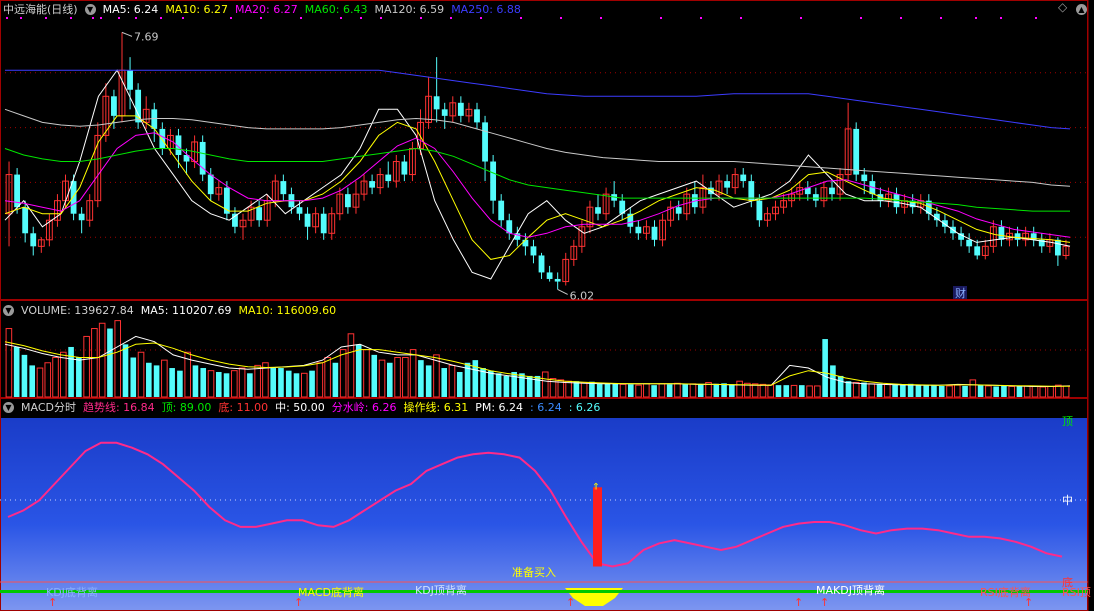 This screenshot has height=611, width=1094. I want to click on signal-label: 准备买入, so click(534, 572).